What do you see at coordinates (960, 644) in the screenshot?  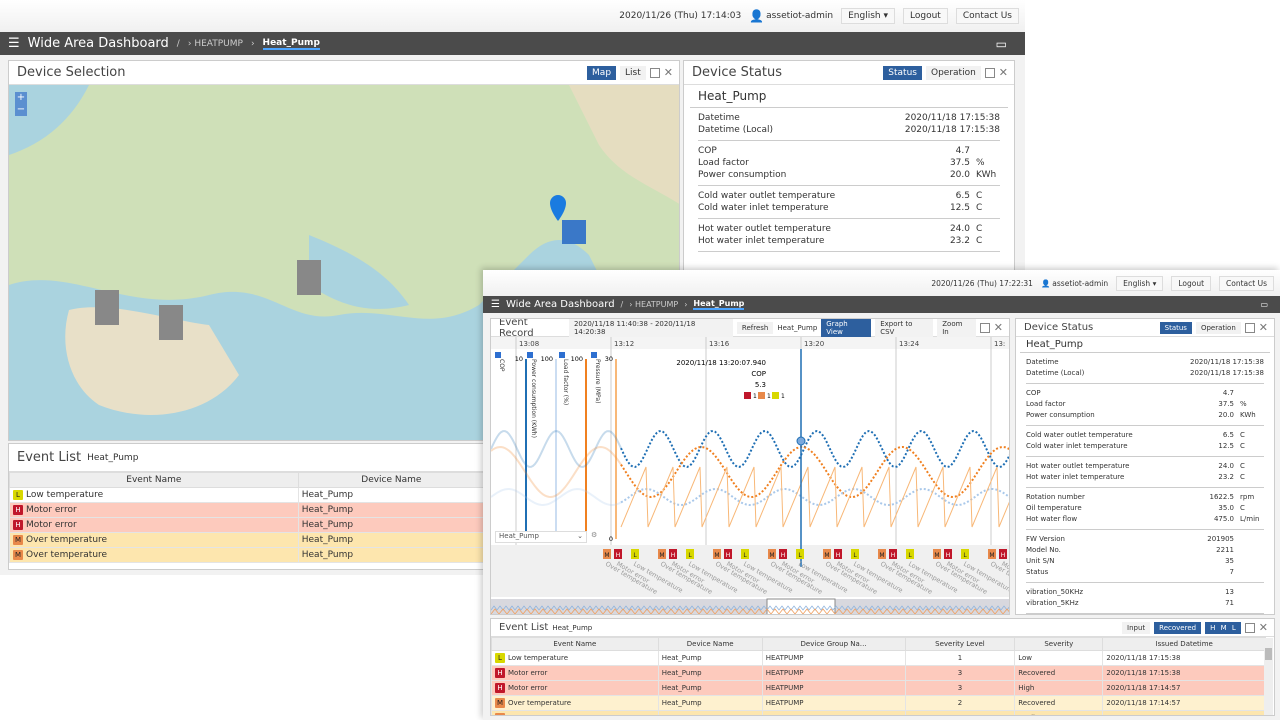 I see `column-header: Severity Level` at bounding box center [960, 644].